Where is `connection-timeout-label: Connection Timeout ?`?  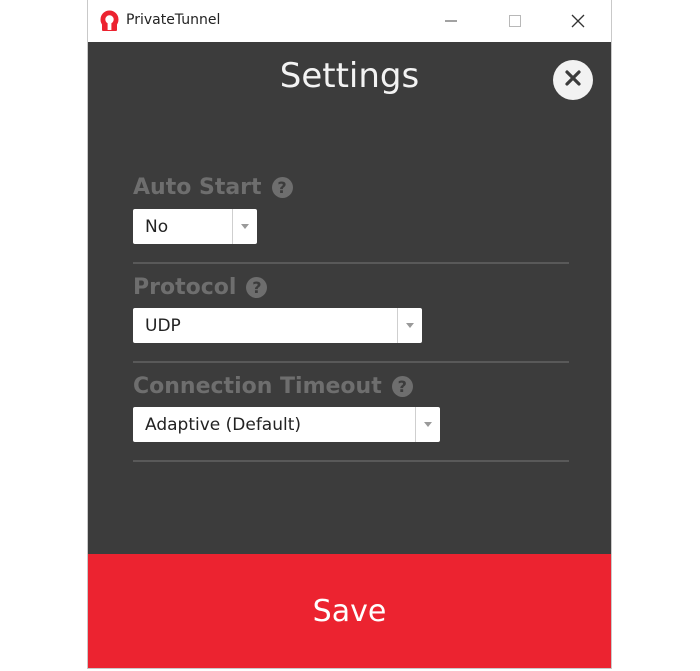 connection-timeout-label: Connection Timeout ? is located at coordinates (273, 386).